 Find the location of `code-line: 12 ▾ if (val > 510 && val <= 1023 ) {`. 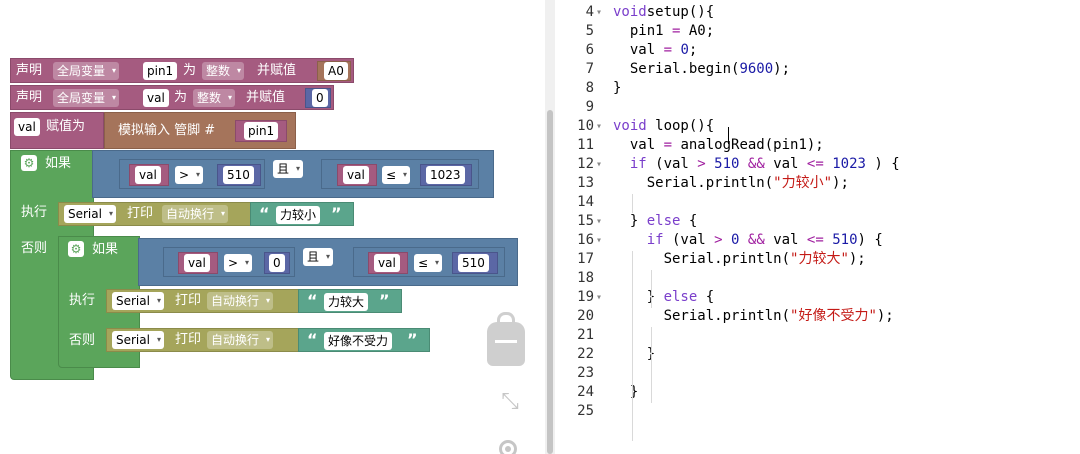

code-line: 12 ▾ if (val > 510 && val <= 1023 ) { is located at coordinates (818, 164).